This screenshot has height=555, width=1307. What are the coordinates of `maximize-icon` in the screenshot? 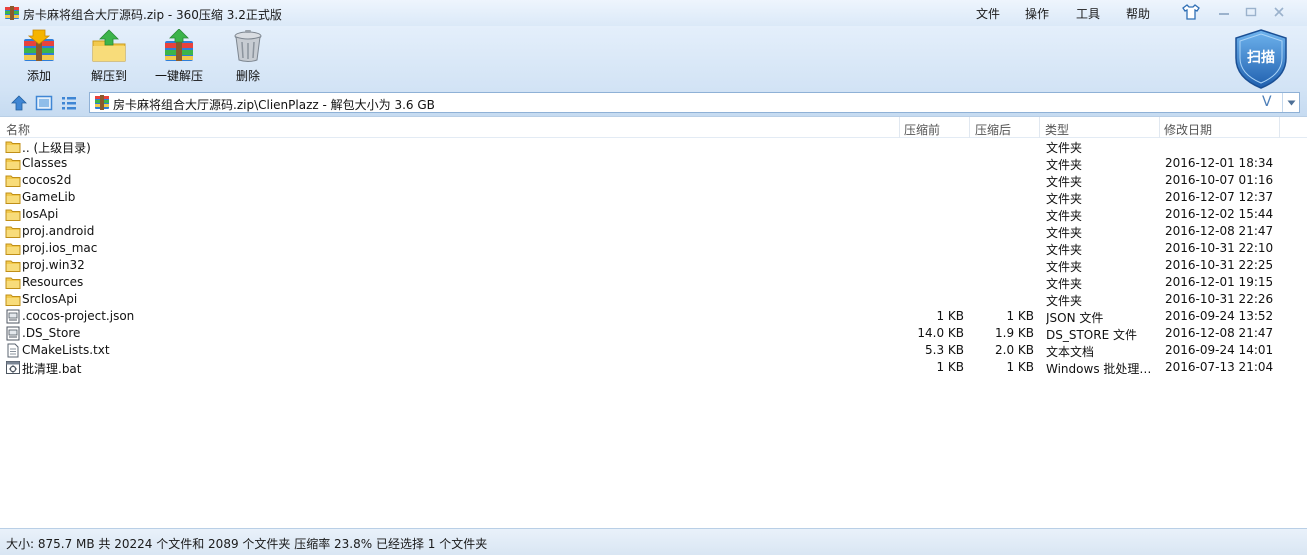 It's located at (1251, 12).